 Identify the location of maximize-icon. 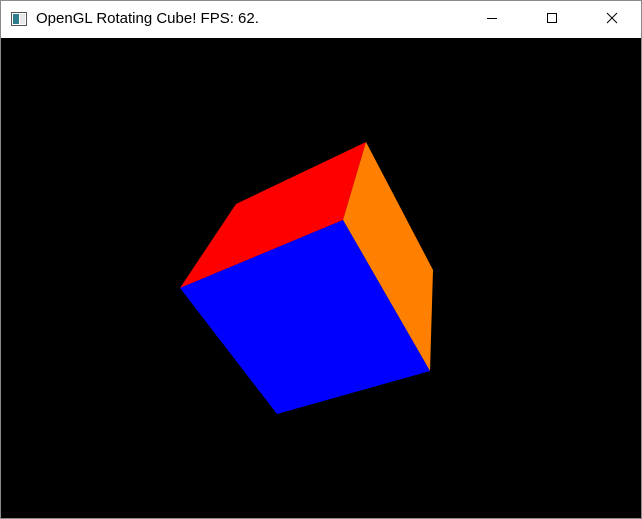
(552, 20).